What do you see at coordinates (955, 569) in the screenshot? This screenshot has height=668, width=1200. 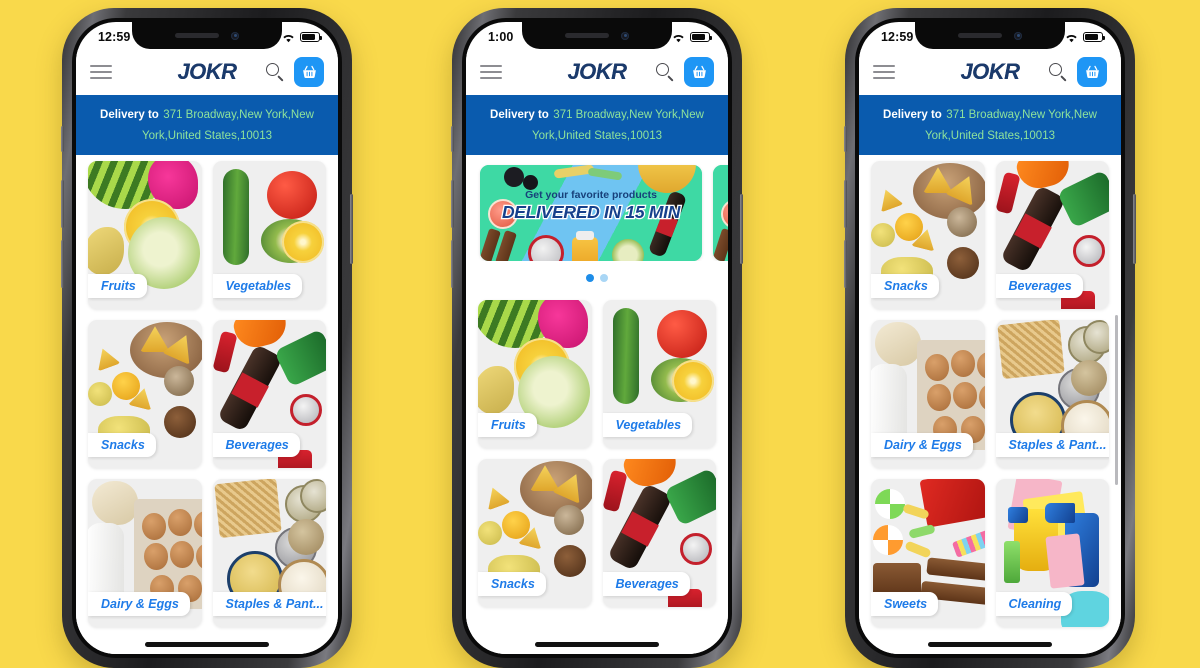 I see `chocolate-bar-art` at bounding box center [955, 569].